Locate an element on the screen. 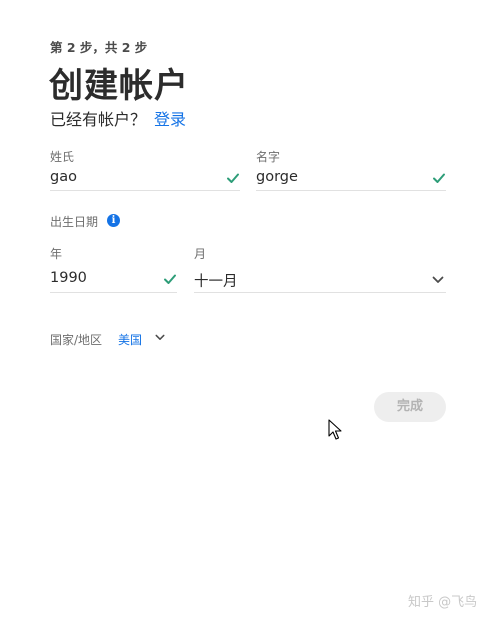 The width and height of the screenshot is (500, 621). signin-row: 已经有帐户？ 登录 is located at coordinates (118, 118).